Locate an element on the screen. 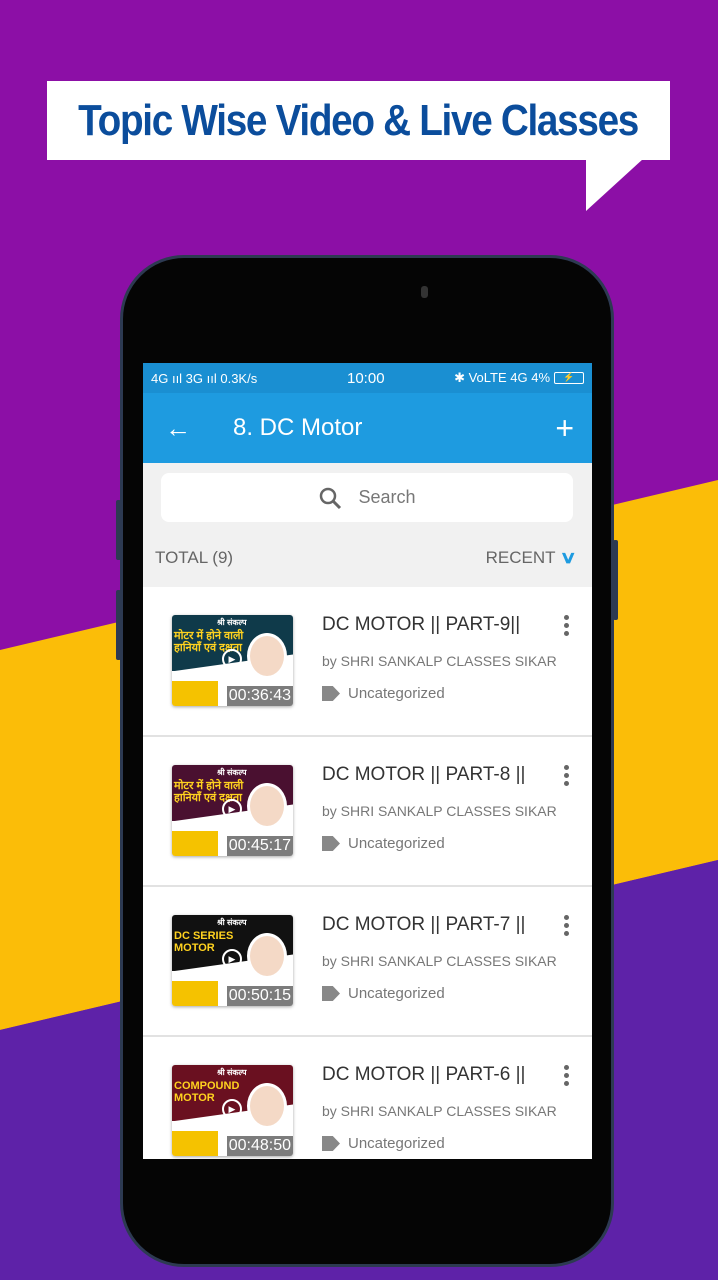 Image resolution: width=718 pixels, height=1280 pixels. video-title: DC MOTOR || PART-8 || is located at coordinates (423, 775).